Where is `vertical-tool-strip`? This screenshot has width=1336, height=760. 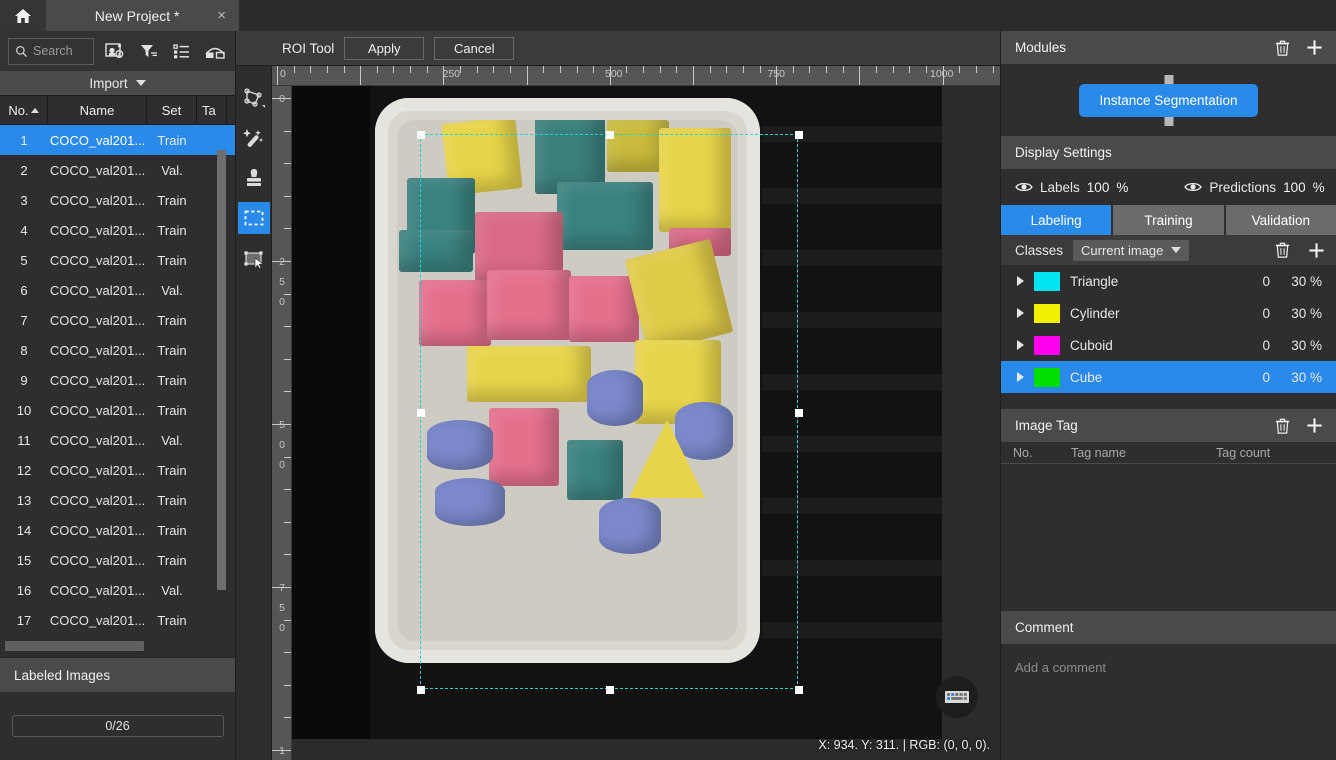
vertical-tool-strip is located at coordinates (254, 413).